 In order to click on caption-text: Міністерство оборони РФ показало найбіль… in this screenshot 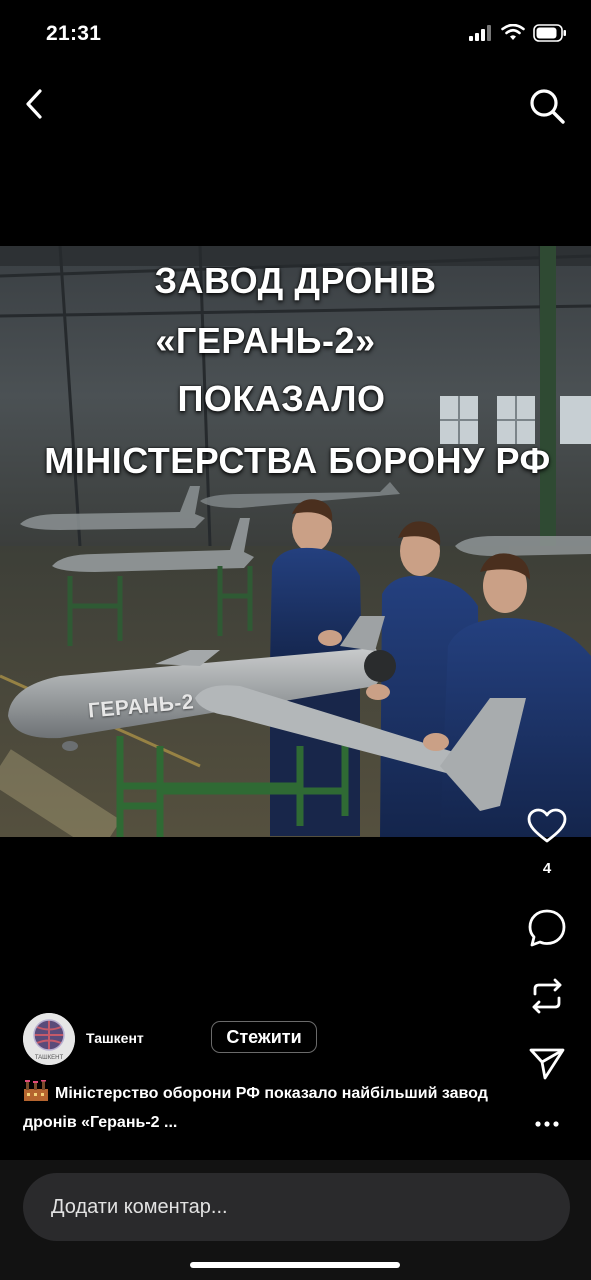, I will do `click(255, 1108)`.